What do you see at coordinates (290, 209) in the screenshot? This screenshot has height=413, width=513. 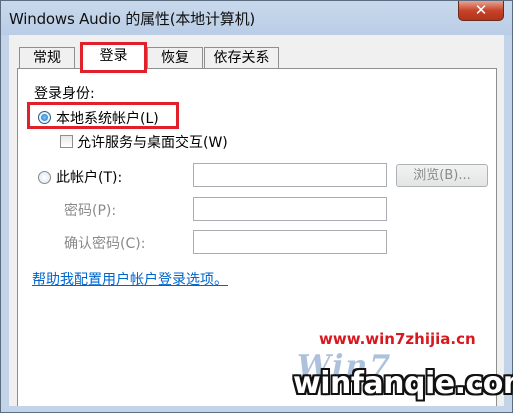 I see `password-input` at bounding box center [290, 209].